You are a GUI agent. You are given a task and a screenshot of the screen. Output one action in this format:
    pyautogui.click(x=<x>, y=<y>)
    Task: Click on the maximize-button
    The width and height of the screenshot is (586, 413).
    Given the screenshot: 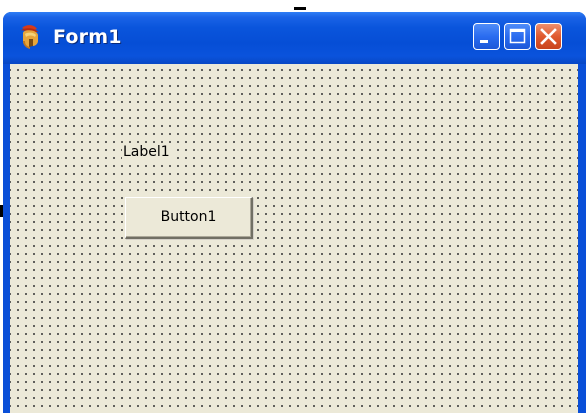 What is the action you would take?
    pyautogui.click(x=517, y=36)
    